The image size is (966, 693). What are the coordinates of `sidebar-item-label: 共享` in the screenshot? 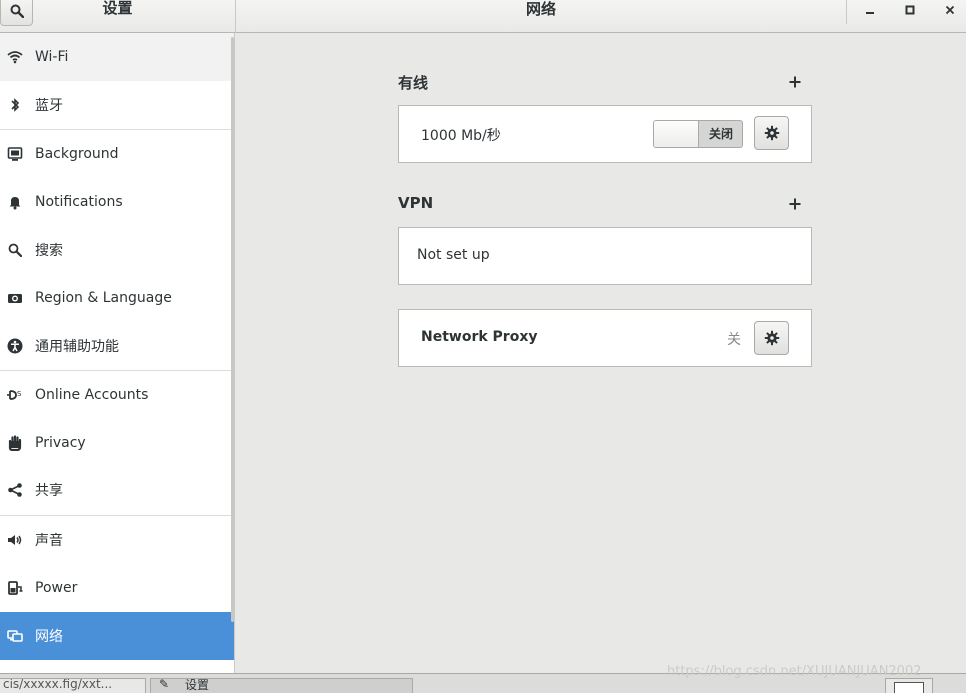 It's located at (49, 491).